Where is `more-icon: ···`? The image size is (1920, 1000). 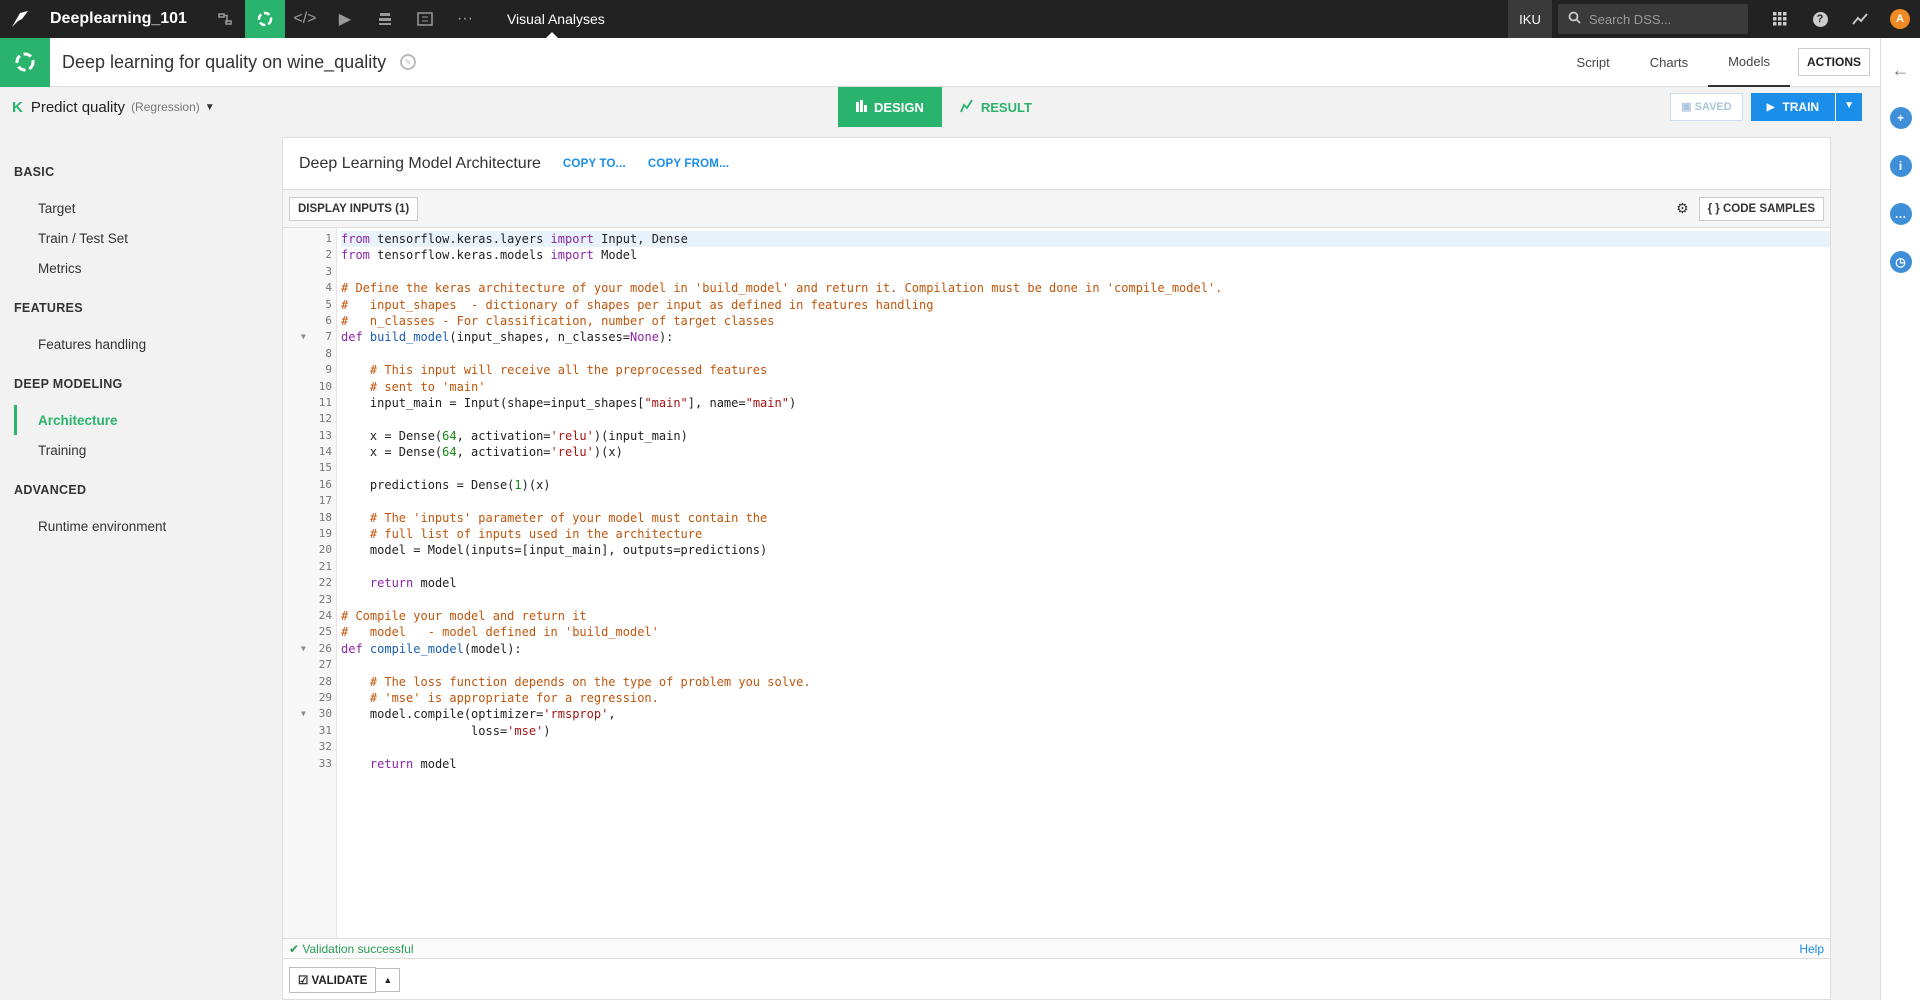
more-icon: ··· is located at coordinates (465, 19).